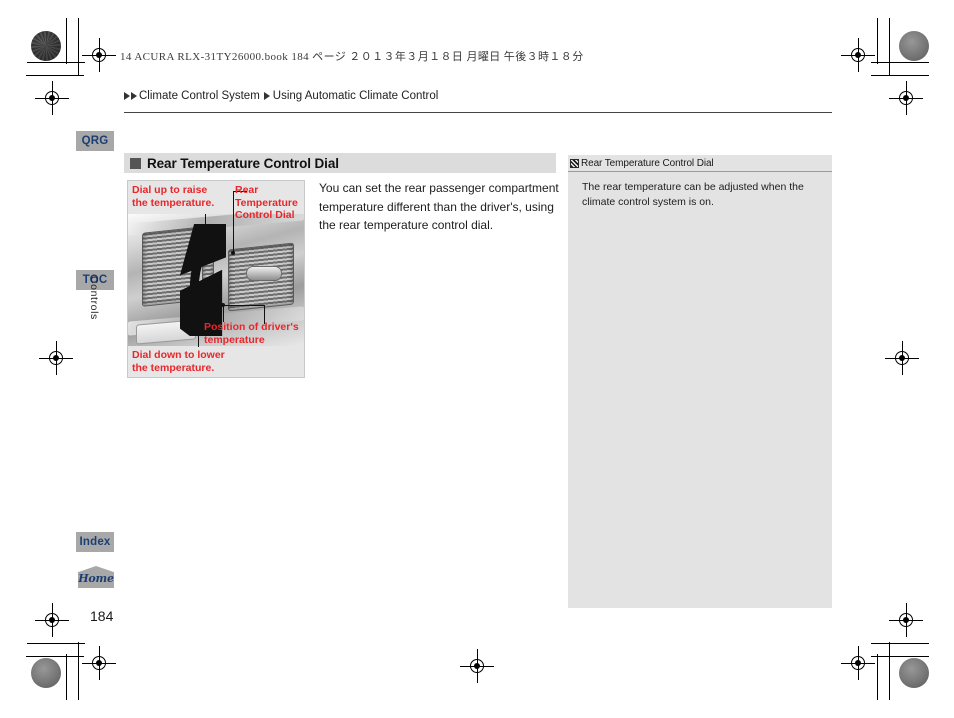 The width and height of the screenshot is (954, 718). What do you see at coordinates (902, 358) in the screenshot?
I see `registration-target-right-mid` at bounding box center [902, 358].